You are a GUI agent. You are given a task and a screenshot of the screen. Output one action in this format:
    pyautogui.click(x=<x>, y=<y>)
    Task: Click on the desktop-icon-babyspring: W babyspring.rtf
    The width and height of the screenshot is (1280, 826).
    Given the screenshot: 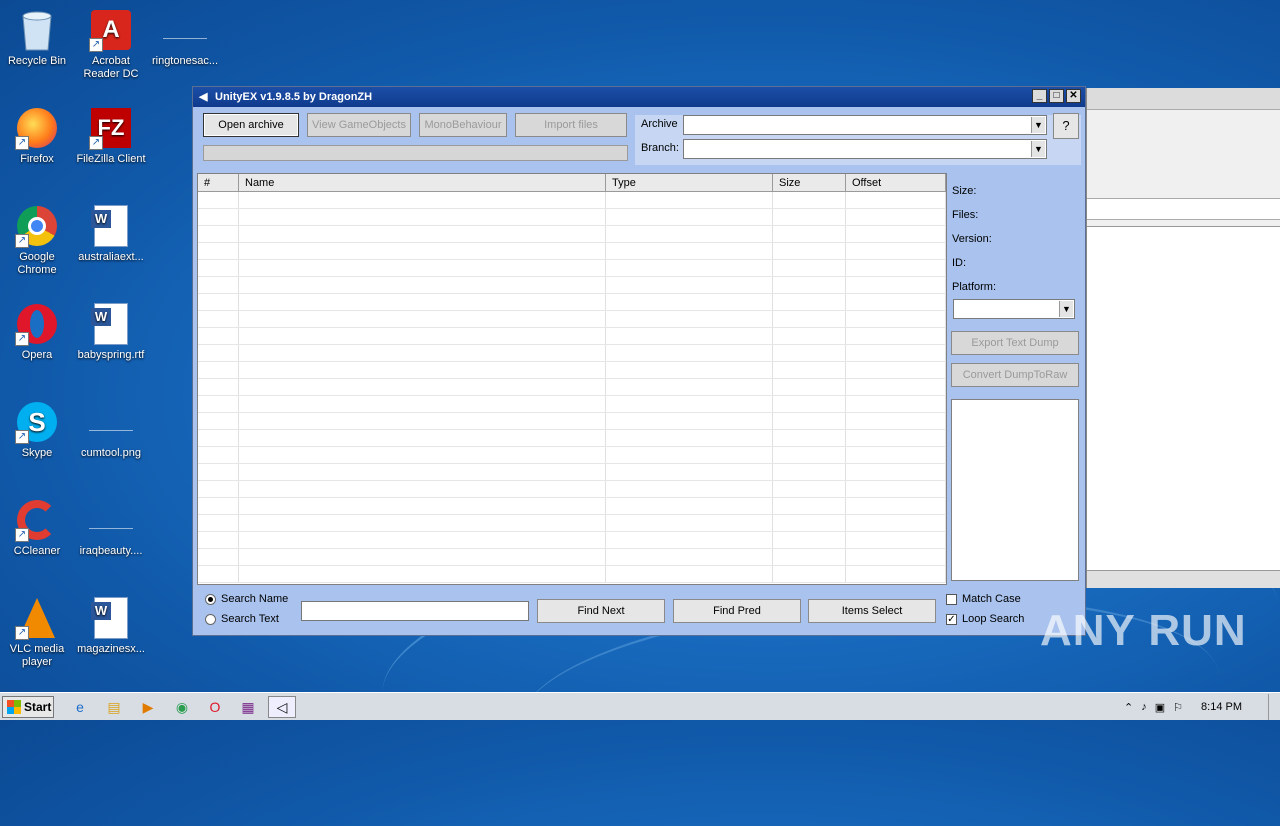 What is the action you would take?
    pyautogui.click(x=111, y=332)
    